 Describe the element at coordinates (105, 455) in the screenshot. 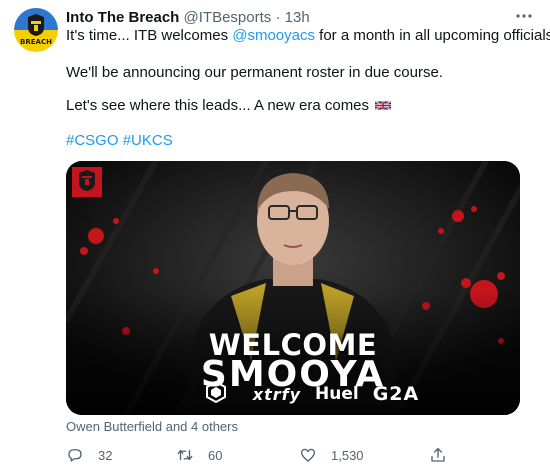

I see `reply-count: 32` at that location.